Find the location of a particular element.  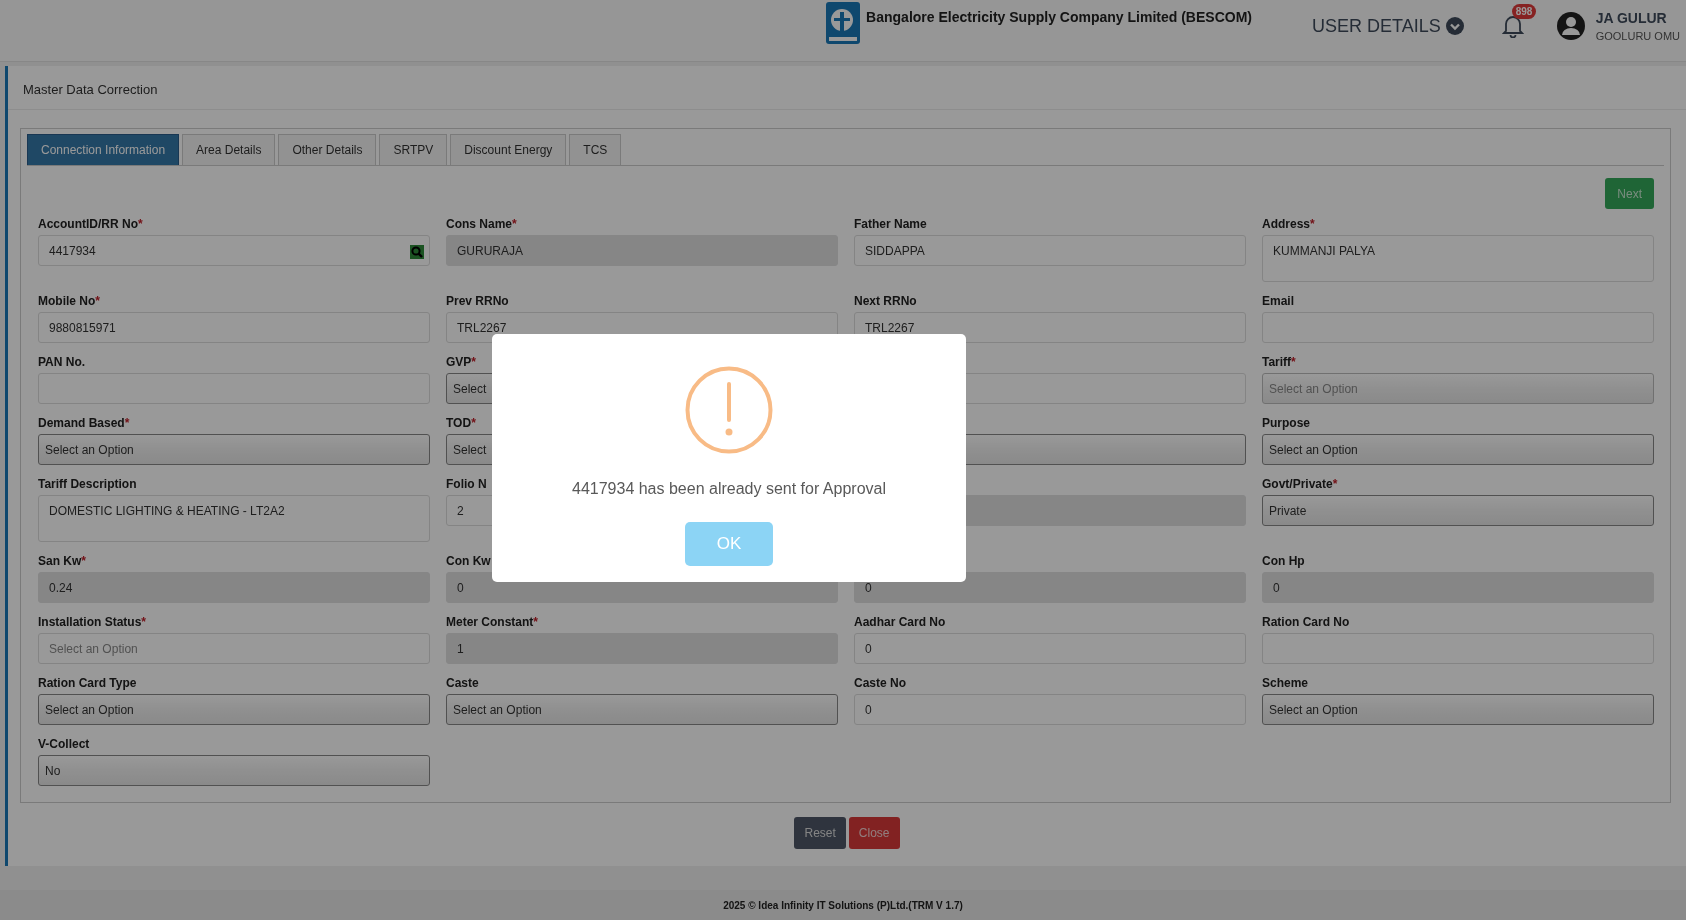

field-label: V-Collect is located at coordinates (64, 744).